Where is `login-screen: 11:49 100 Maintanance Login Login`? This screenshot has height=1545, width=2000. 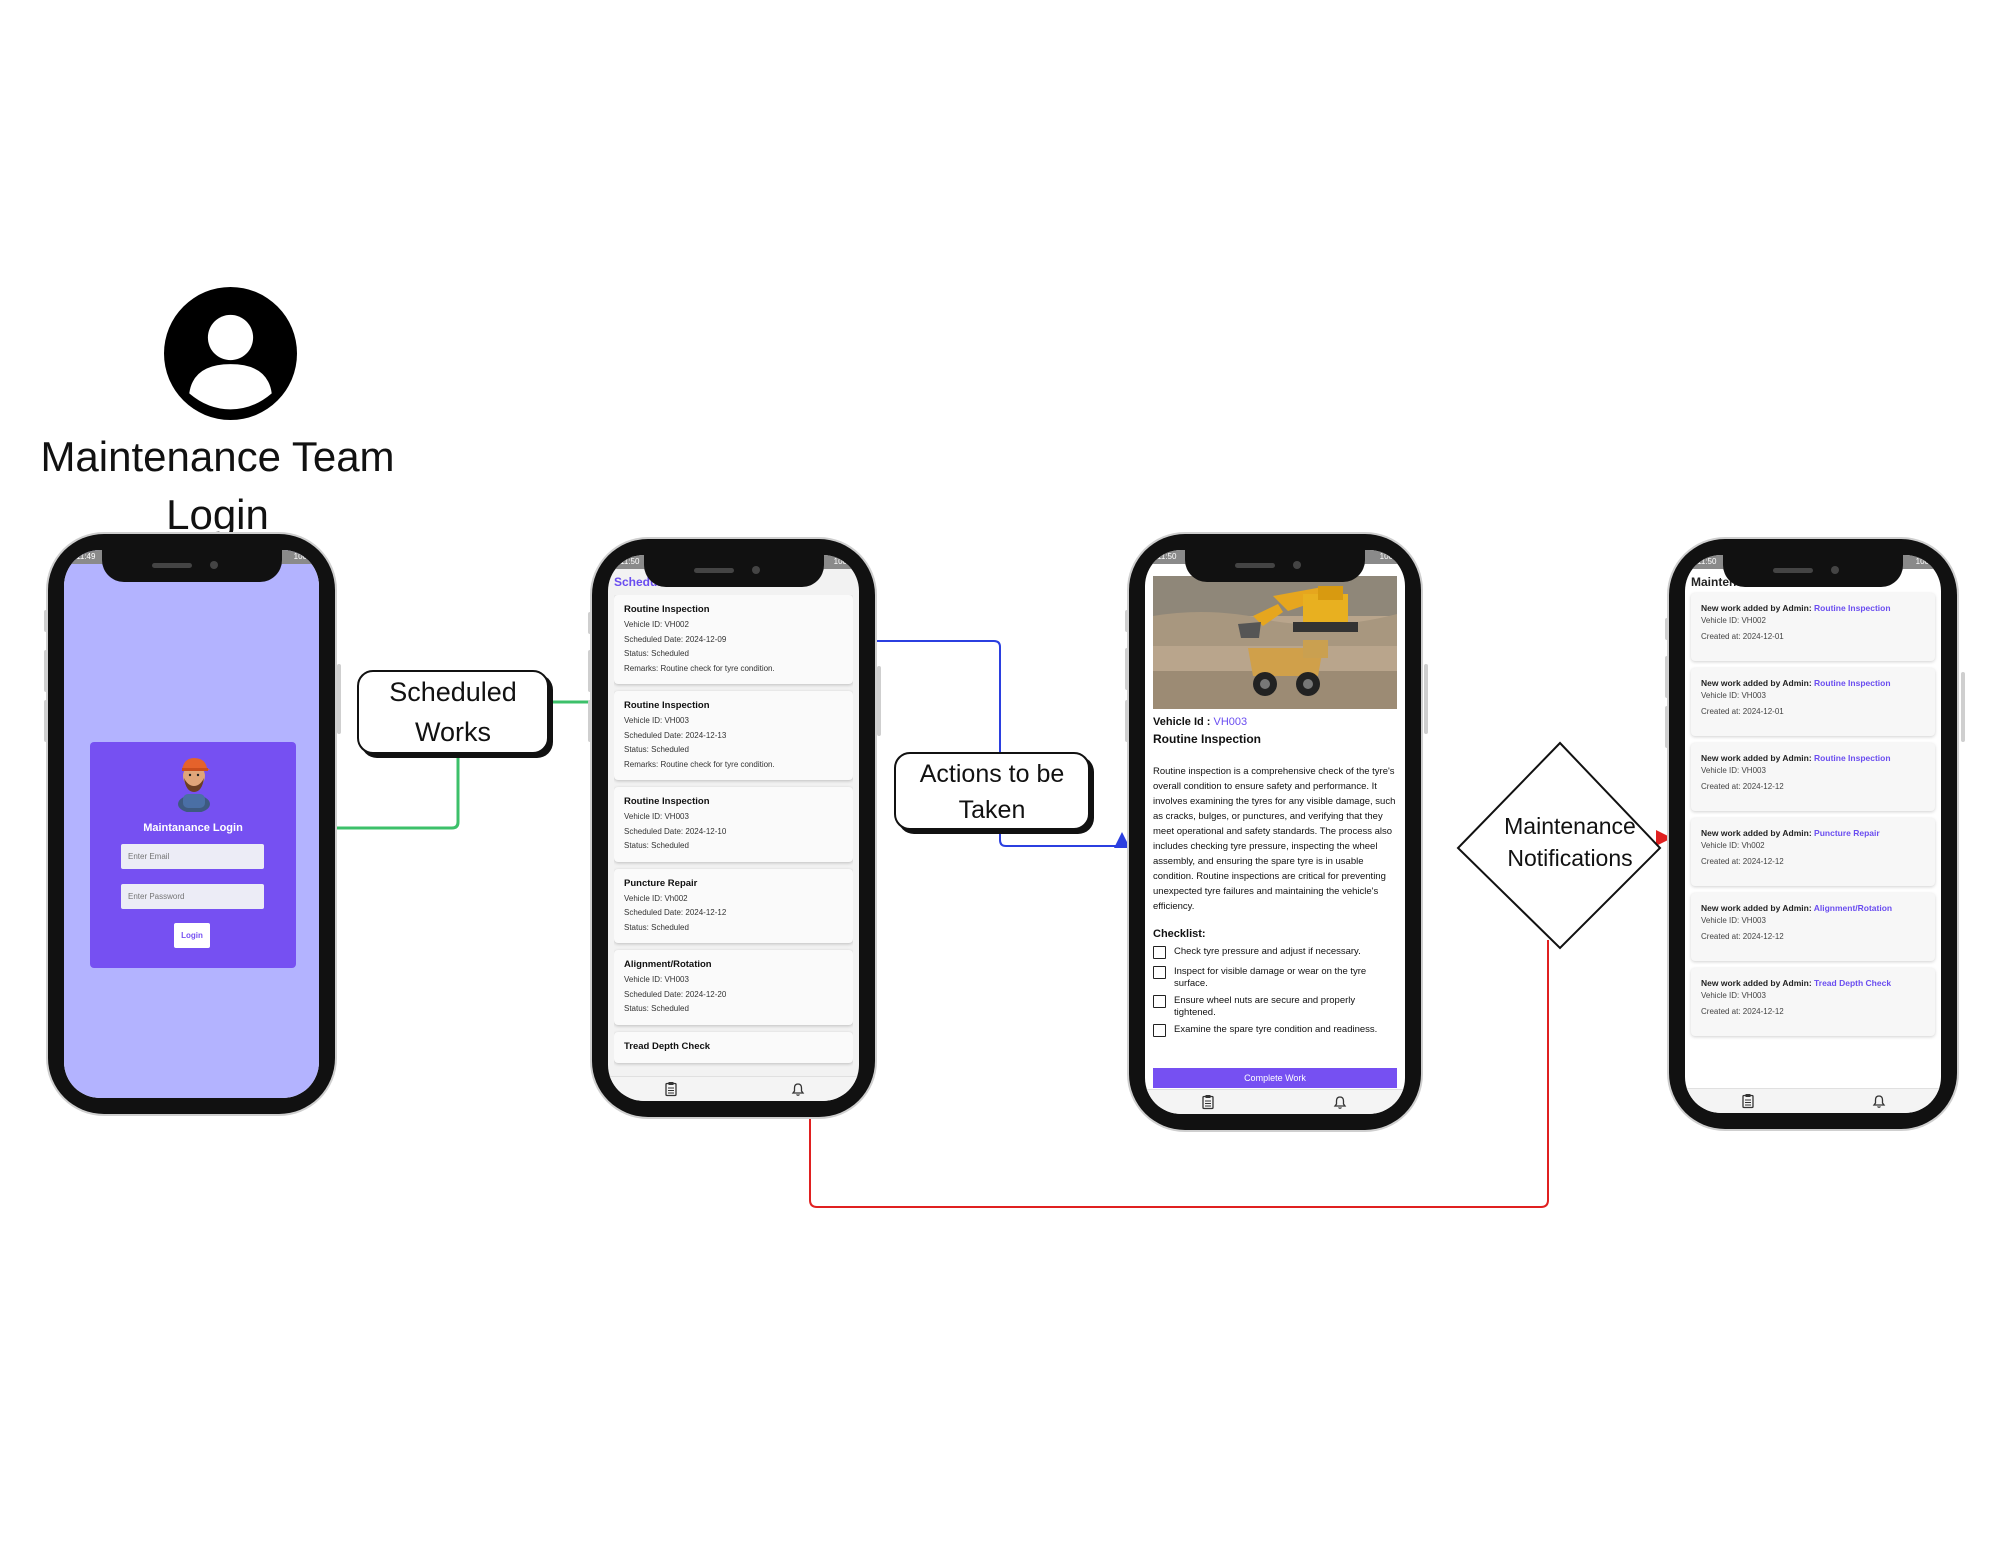
login-screen: 11:49 100 Maintanance Login Login is located at coordinates (191, 824).